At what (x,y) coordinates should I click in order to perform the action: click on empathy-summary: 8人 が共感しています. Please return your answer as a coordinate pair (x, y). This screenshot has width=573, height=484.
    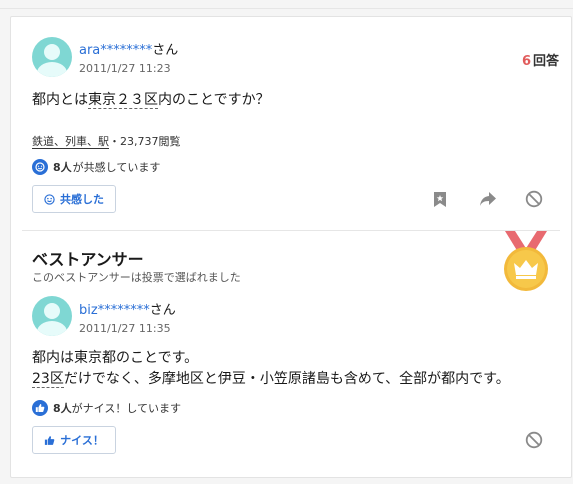
    Looking at the image, I should click on (96, 167).